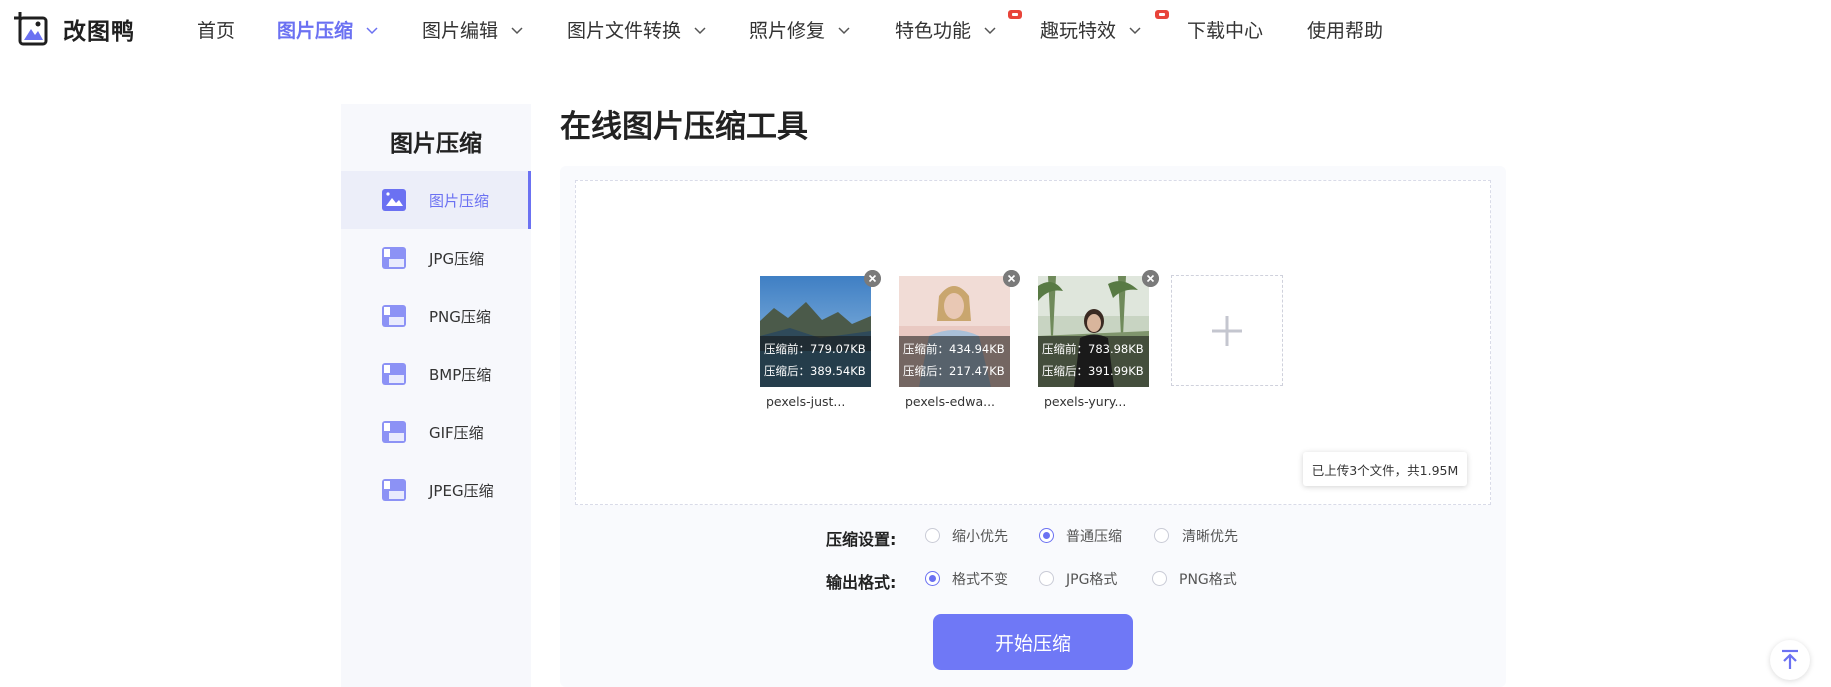 Image resolution: width=1831 pixels, height=687 pixels. What do you see at coordinates (980, 537) in the screenshot?
I see `radio-label: 缩小优先` at bounding box center [980, 537].